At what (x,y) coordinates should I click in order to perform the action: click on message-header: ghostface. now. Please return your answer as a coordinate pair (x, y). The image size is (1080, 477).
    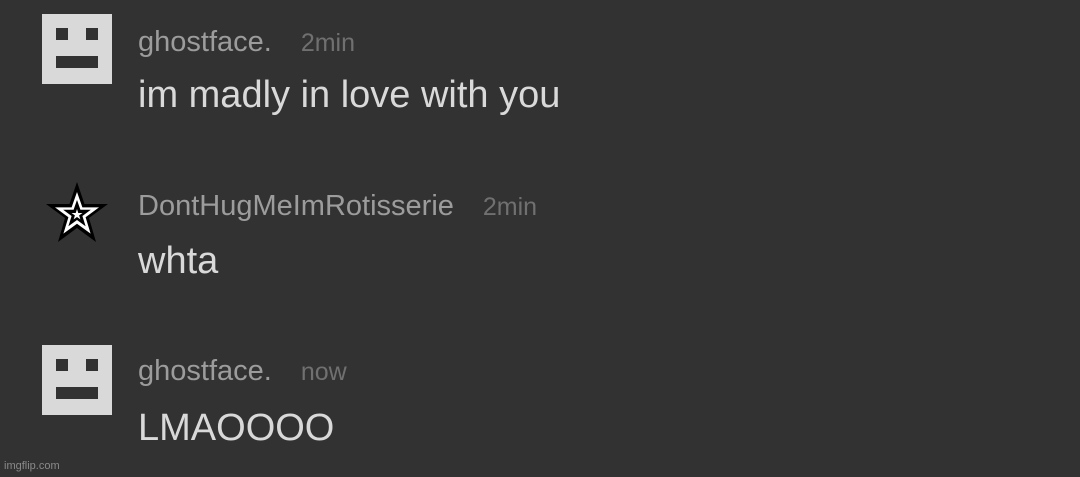
    Looking at the image, I should click on (242, 371).